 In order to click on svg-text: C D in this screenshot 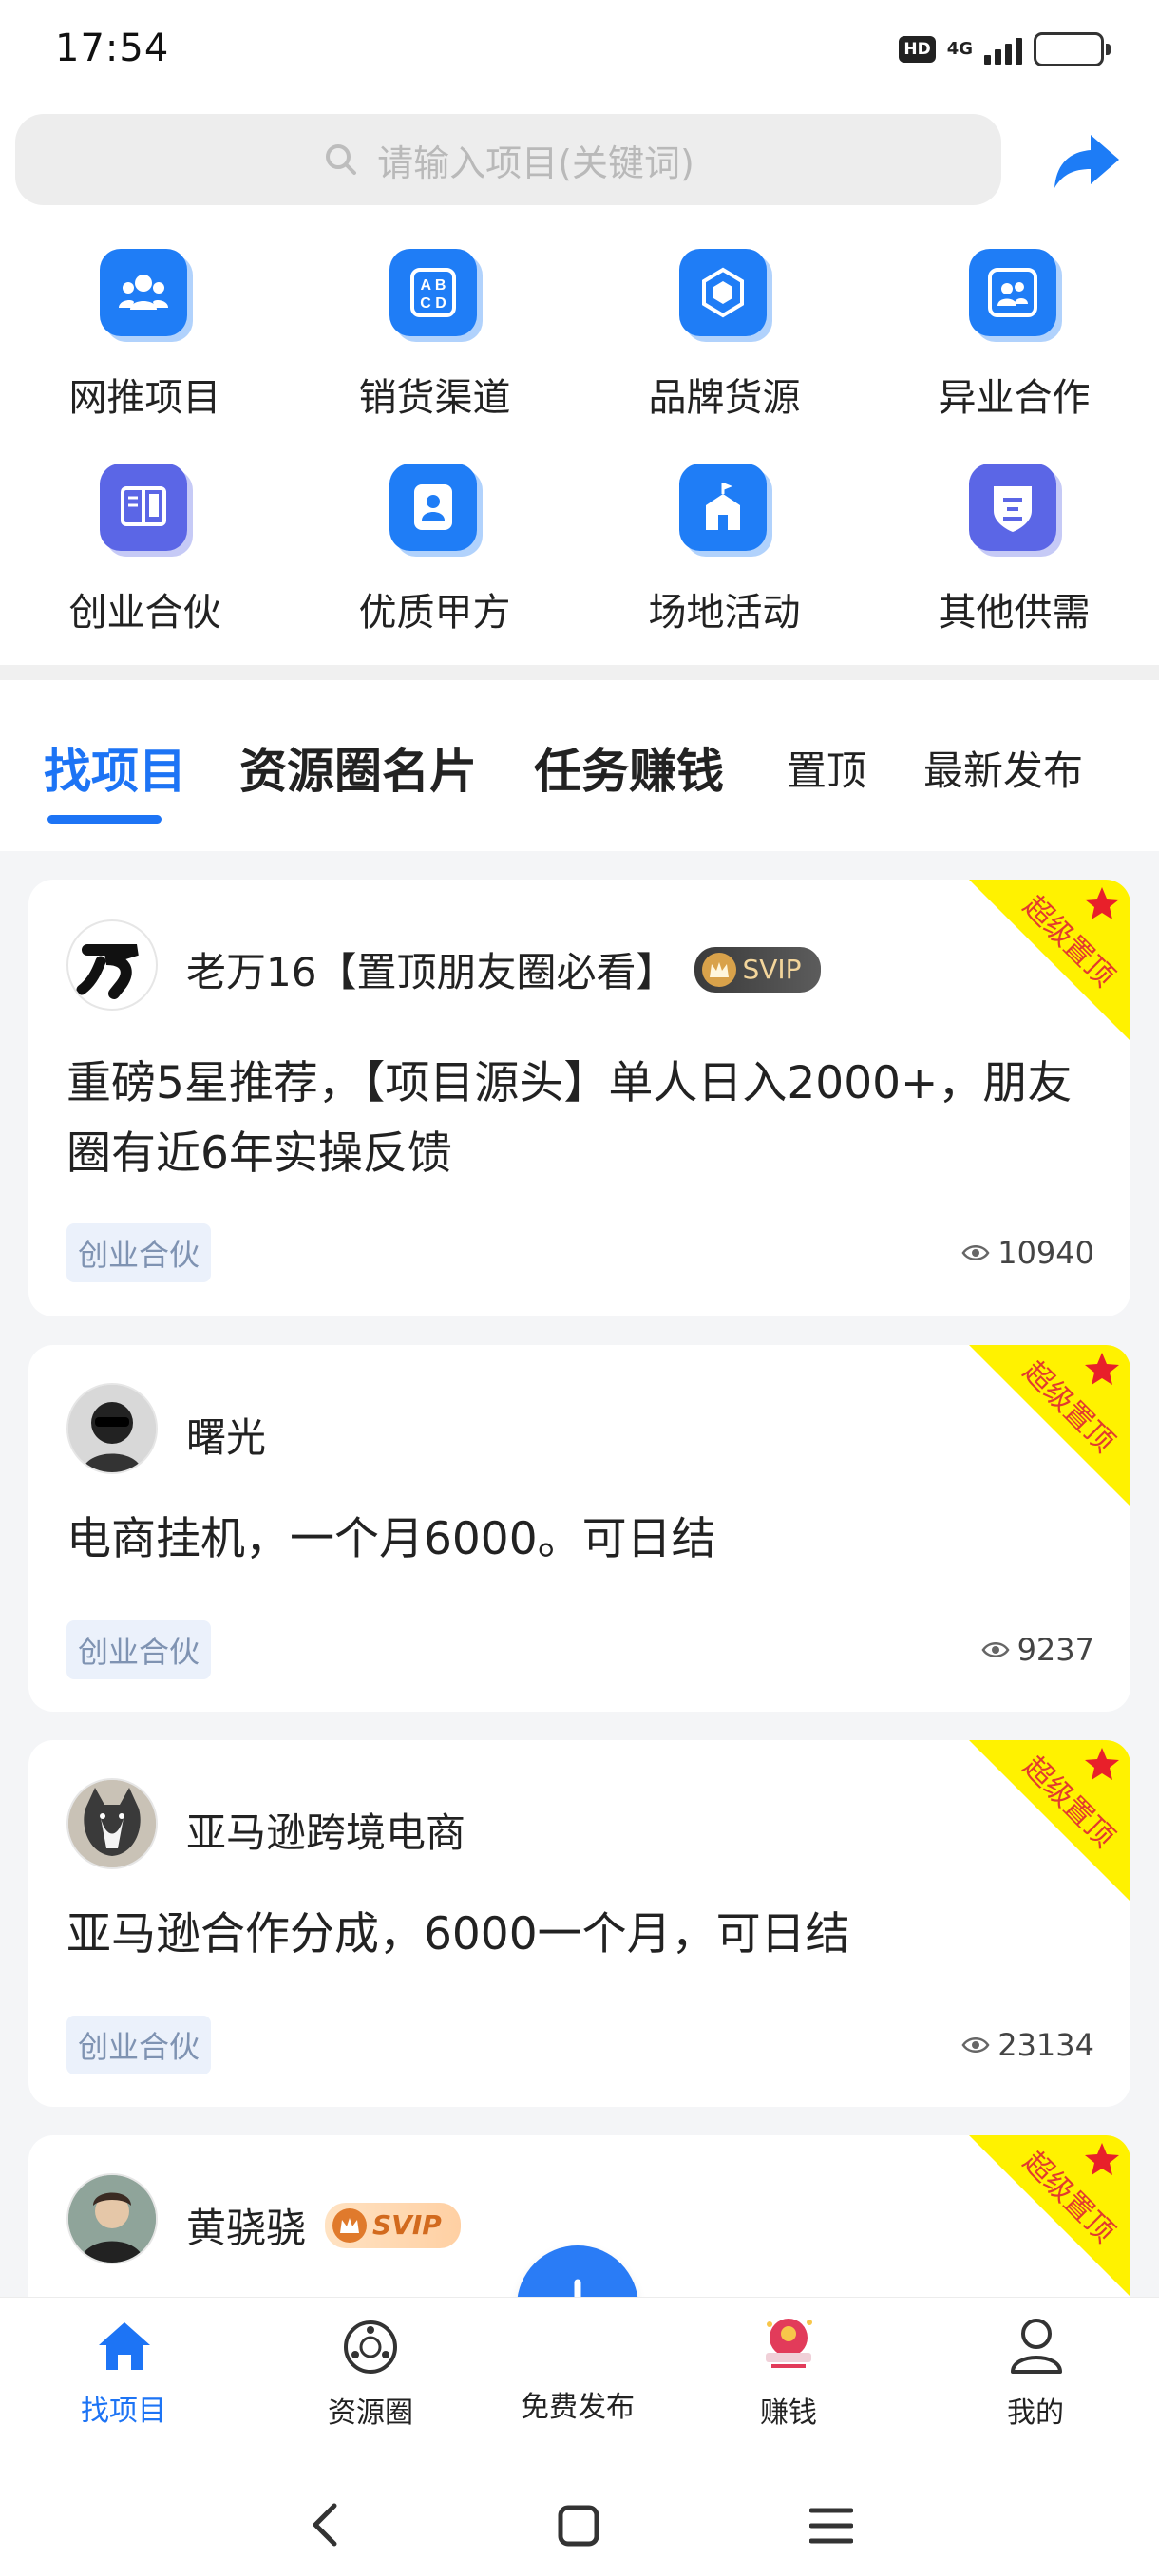, I will do `click(433, 303)`.